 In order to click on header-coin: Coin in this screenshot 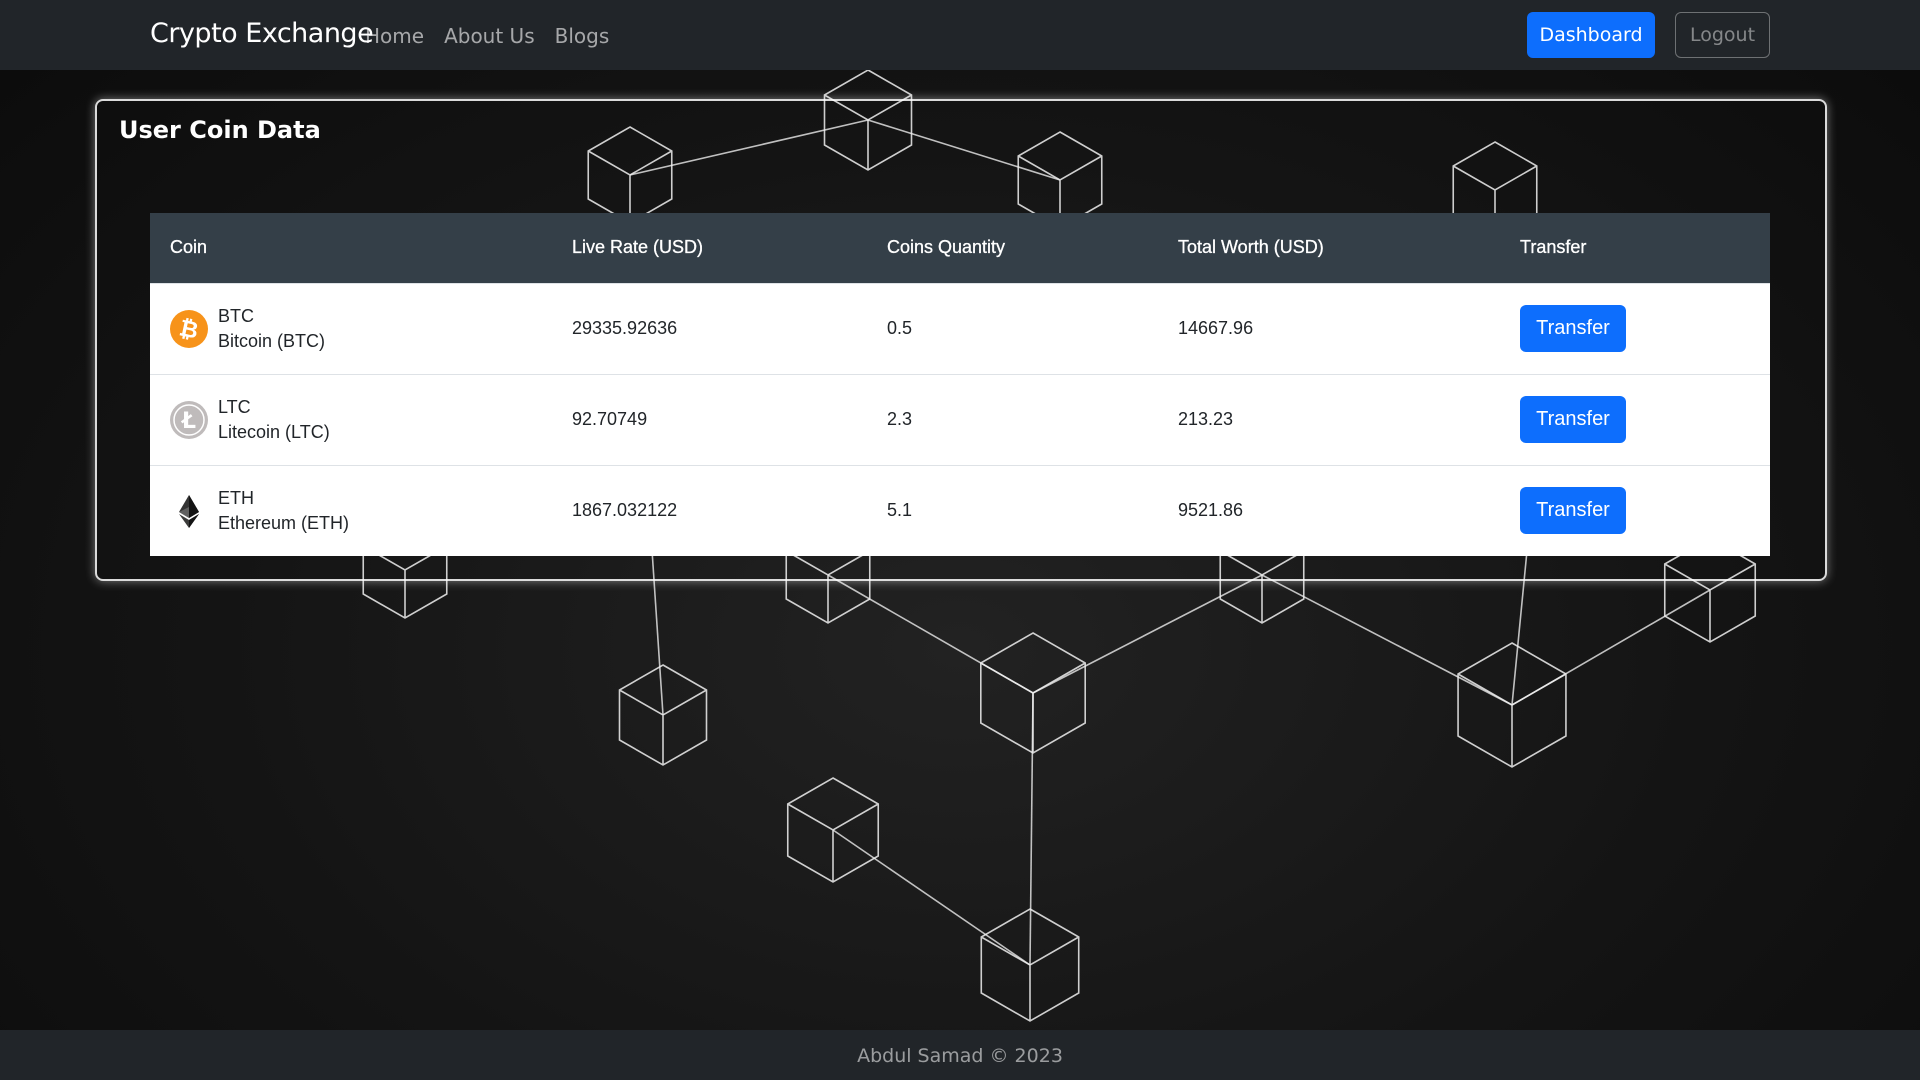, I will do `click(189, 247)`.